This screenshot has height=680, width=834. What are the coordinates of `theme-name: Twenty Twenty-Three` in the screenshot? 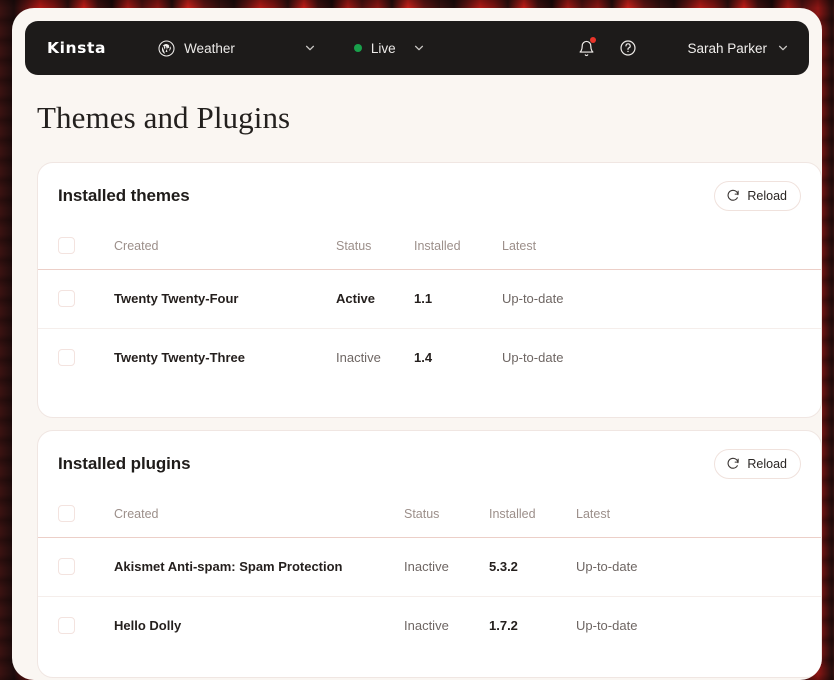 It's located at (179, 358).